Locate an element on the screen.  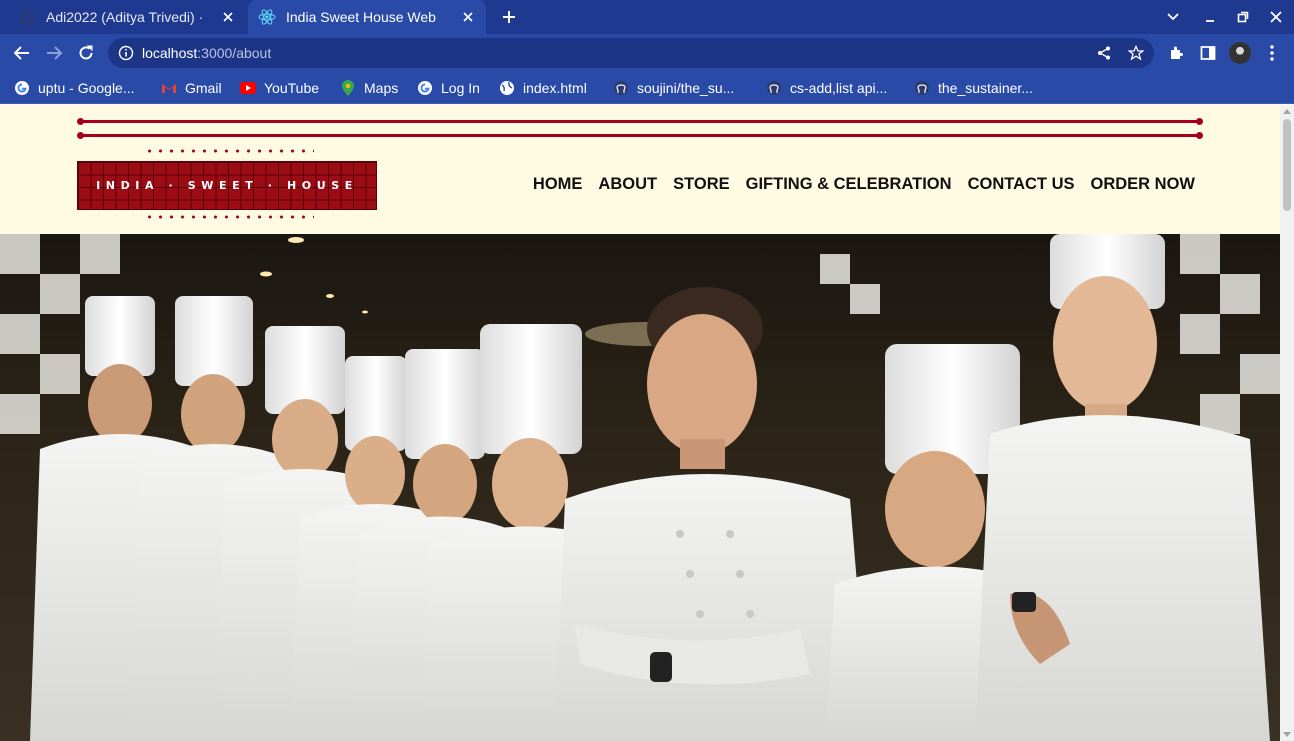
new-tab-icon is located at coordinates (509, 17).